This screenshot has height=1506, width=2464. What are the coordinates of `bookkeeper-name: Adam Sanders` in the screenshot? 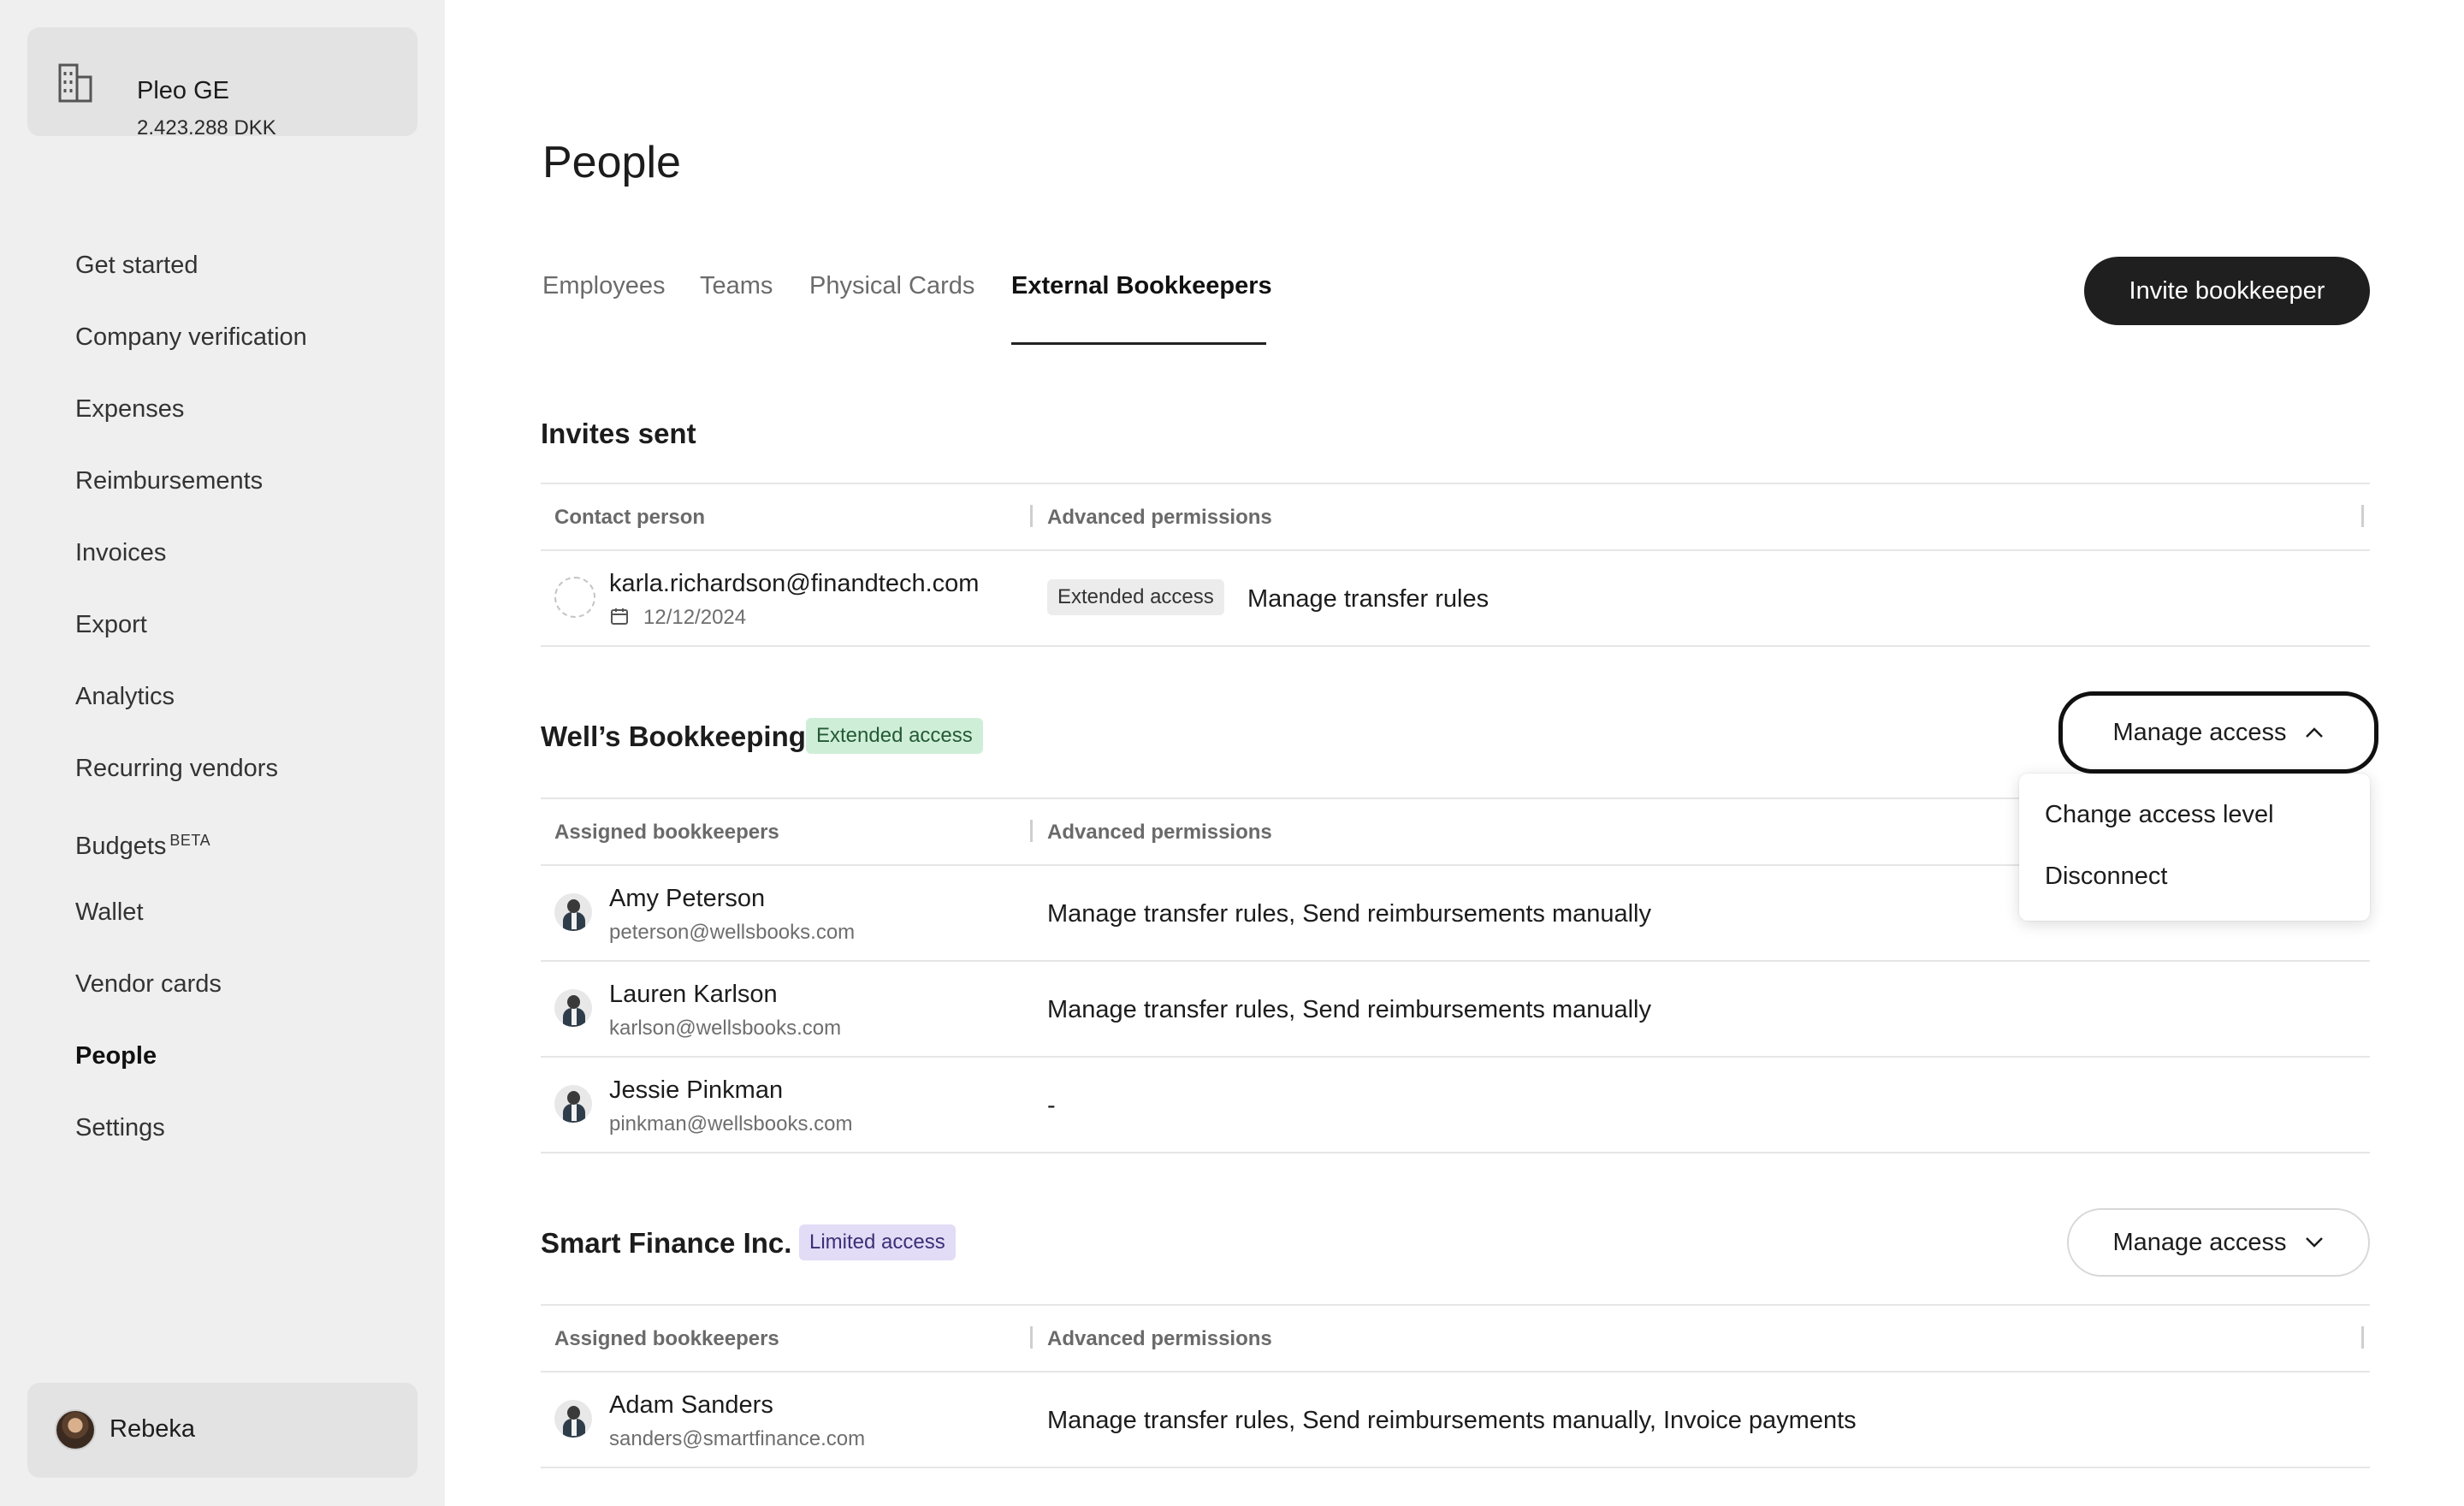 It's located at (691, 1405).